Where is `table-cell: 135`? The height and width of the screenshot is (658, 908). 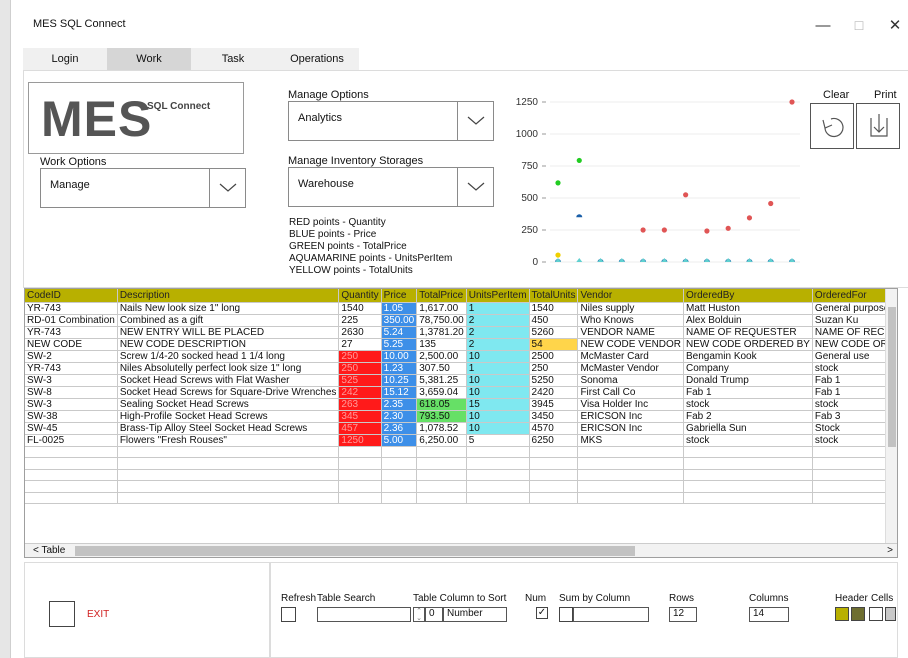 table-cell: 135 is located at coordinates (441, 344).